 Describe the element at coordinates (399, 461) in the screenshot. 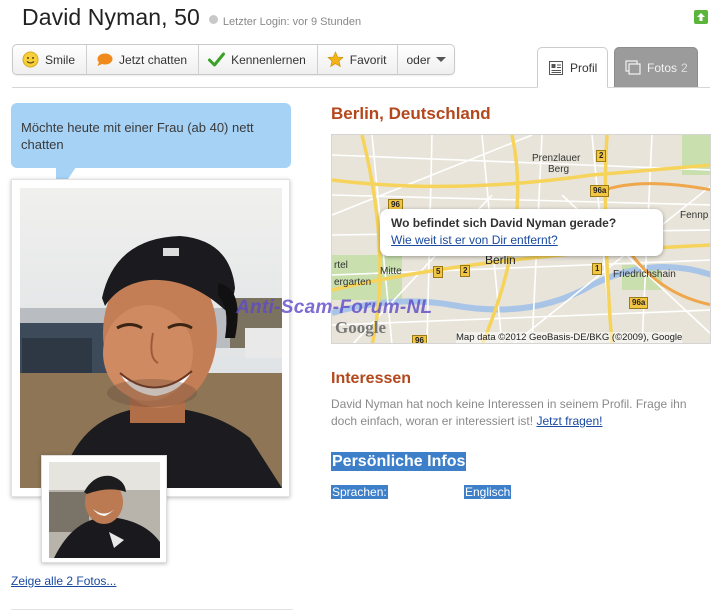

I see `personal-info-heading: Persönliche Infos` at that location.